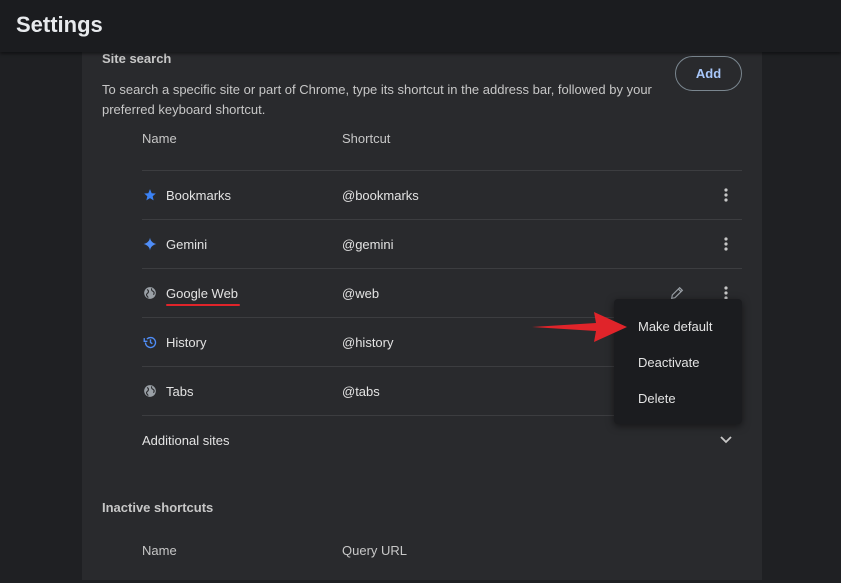 This screenshot has height=583, width=841. Describe the element at coordinates (199, 195) in the screenshot. I see `row-name: Bookmarks` at that location.